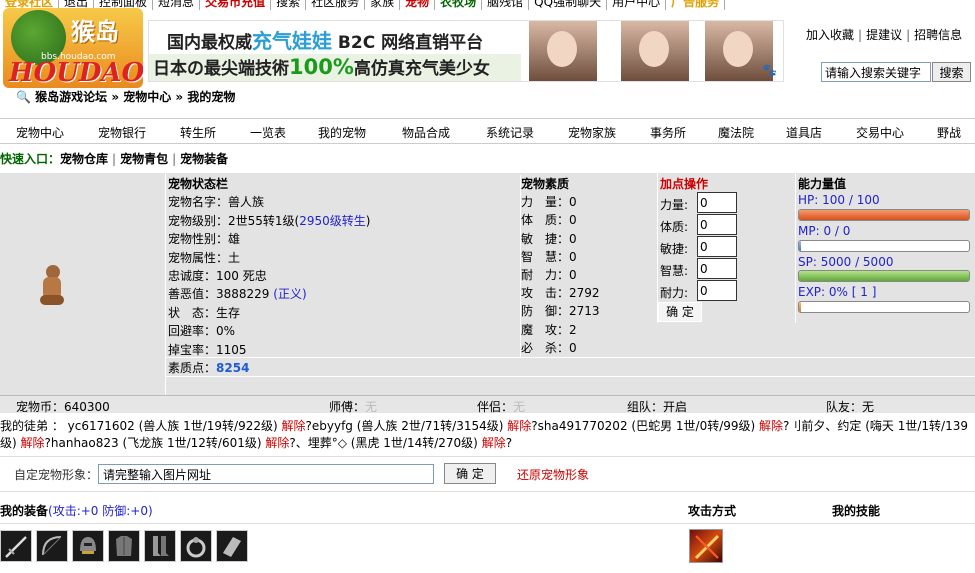  What do you see at coordinates (204, 159) in the screenshot?
I see `quick-link-equipment: 宠物装备` at bounding box center [204, 159].